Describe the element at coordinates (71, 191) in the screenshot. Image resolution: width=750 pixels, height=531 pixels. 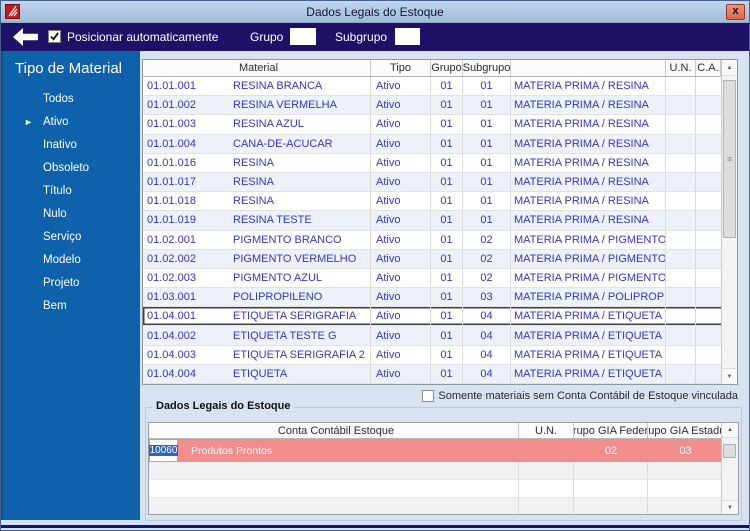
I see `sidebar-item-título: ► Título` at that location.